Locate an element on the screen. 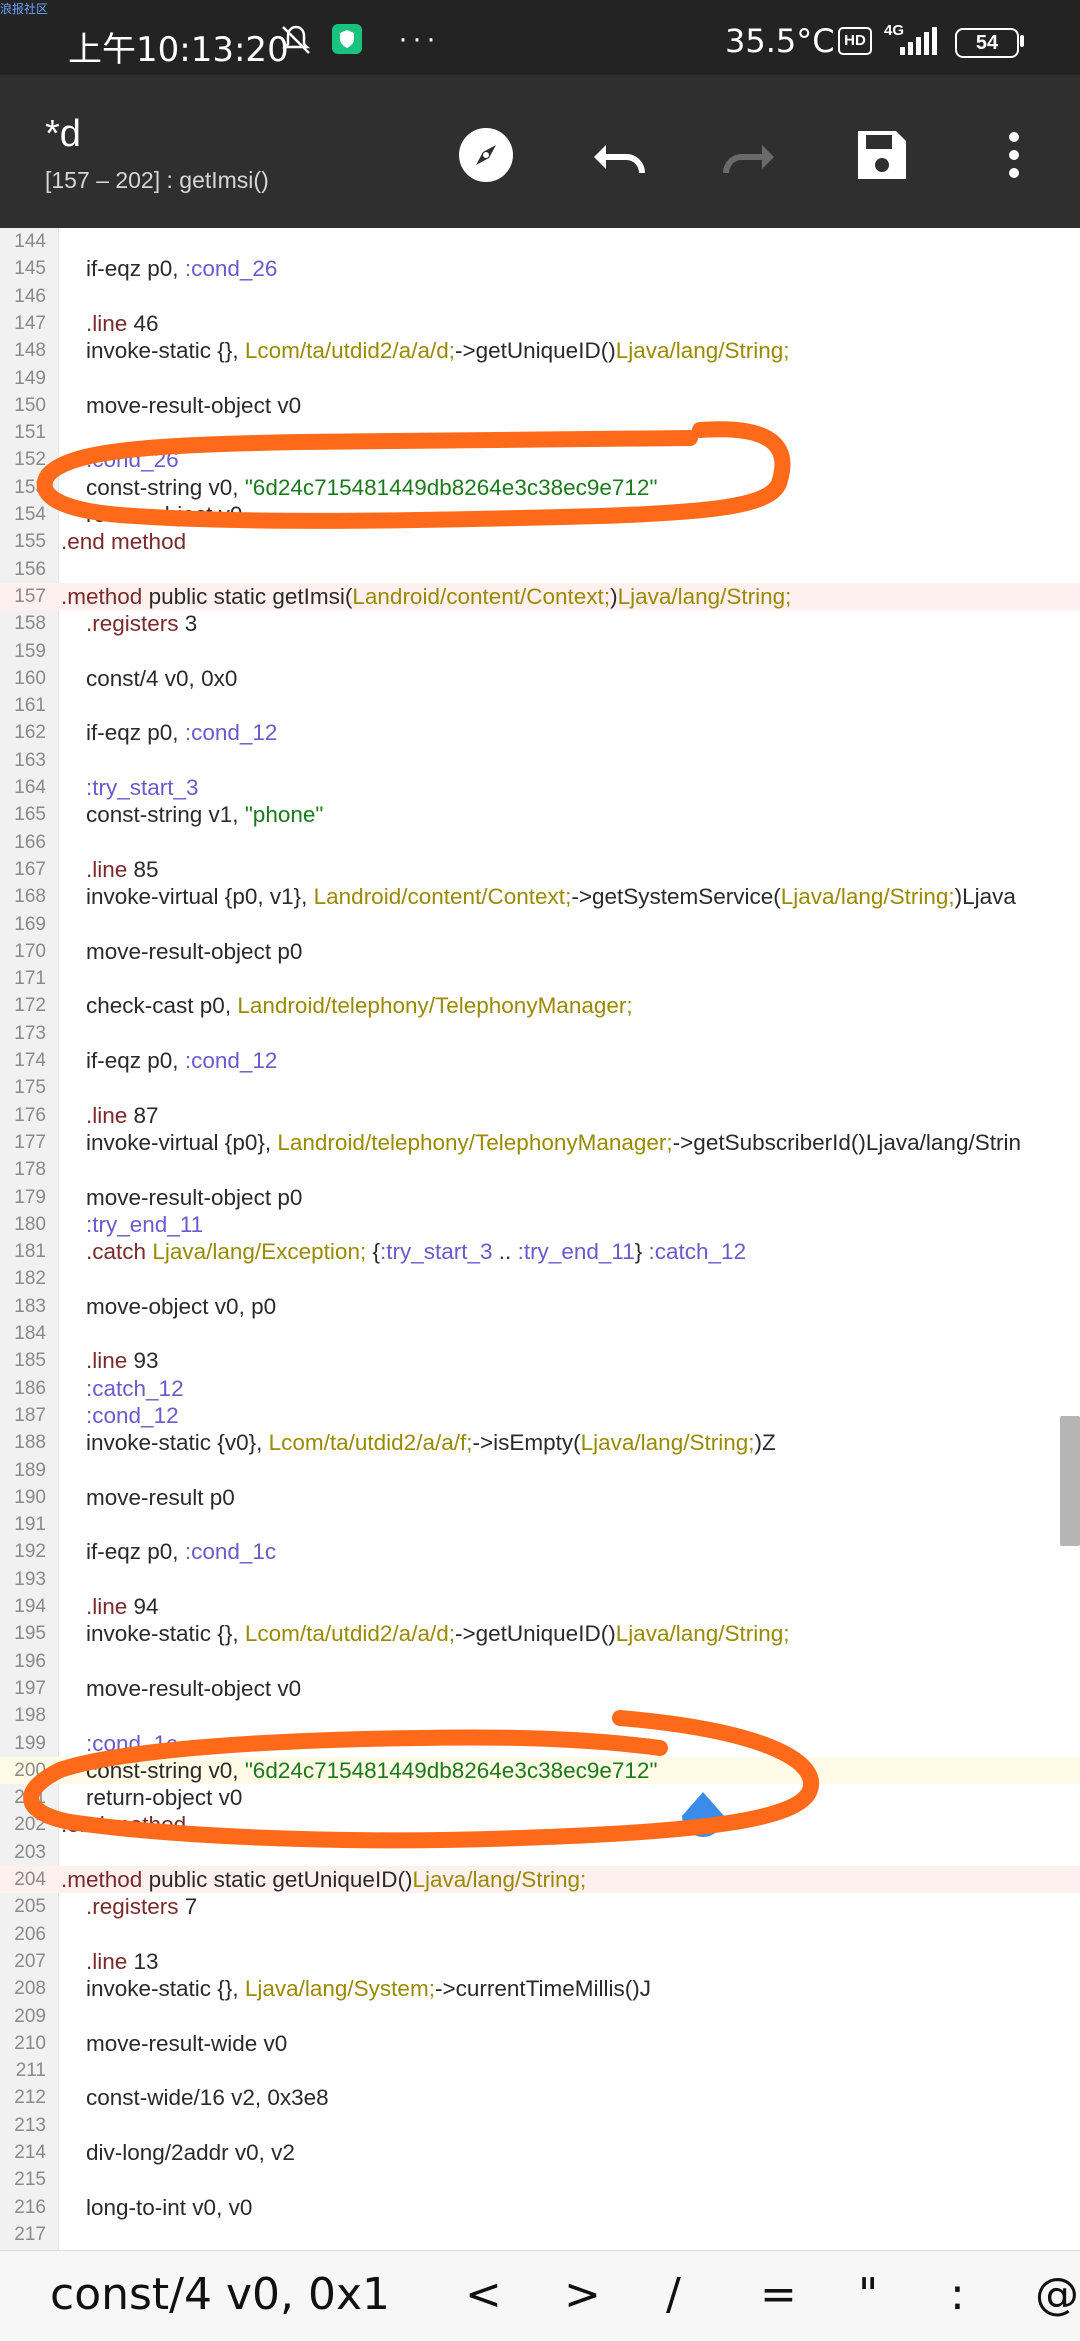 The width and height of the screenshot is (1080, 2341). symbol-at-button: @ is located at coordinates (1057, 2294).